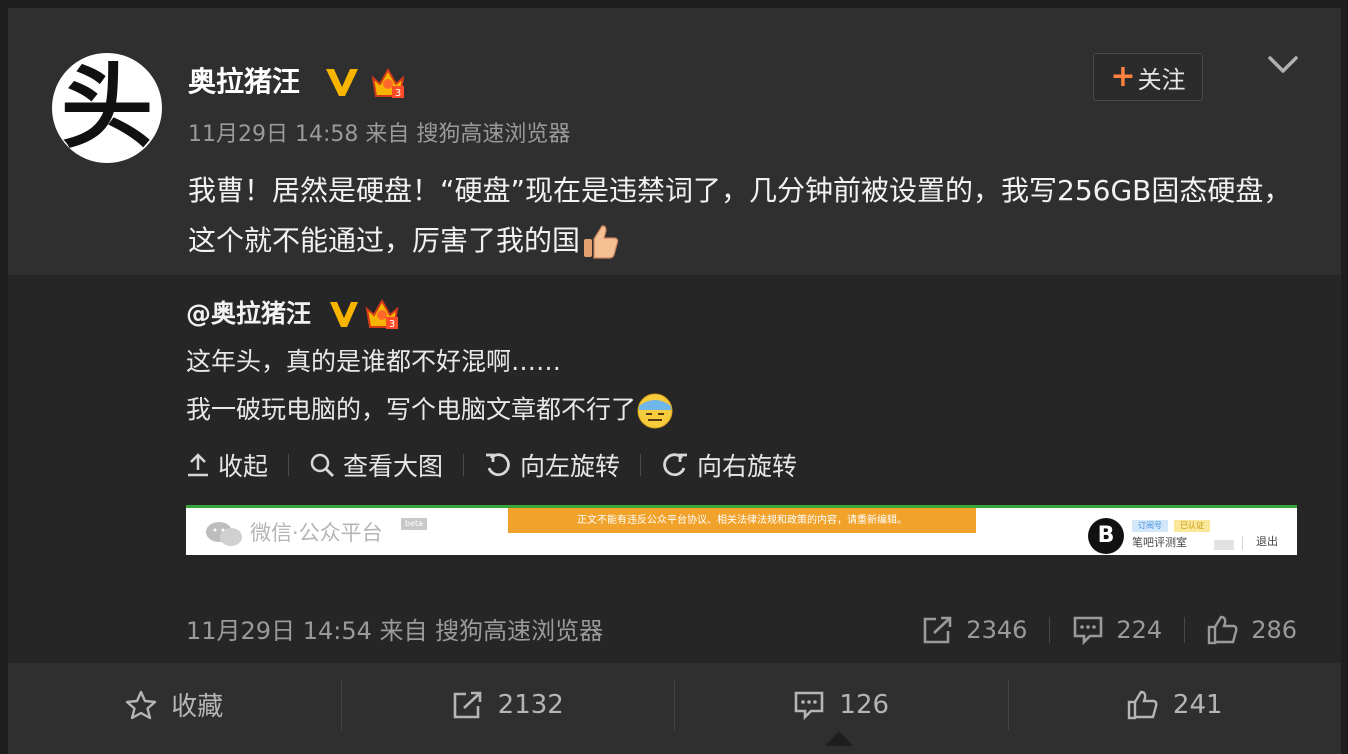 This screenshot has width=1348, height=754. Describe the element at coordinates (1159, 542) in the screenshot. I see `account-name: 笔吧评测室` at that location.